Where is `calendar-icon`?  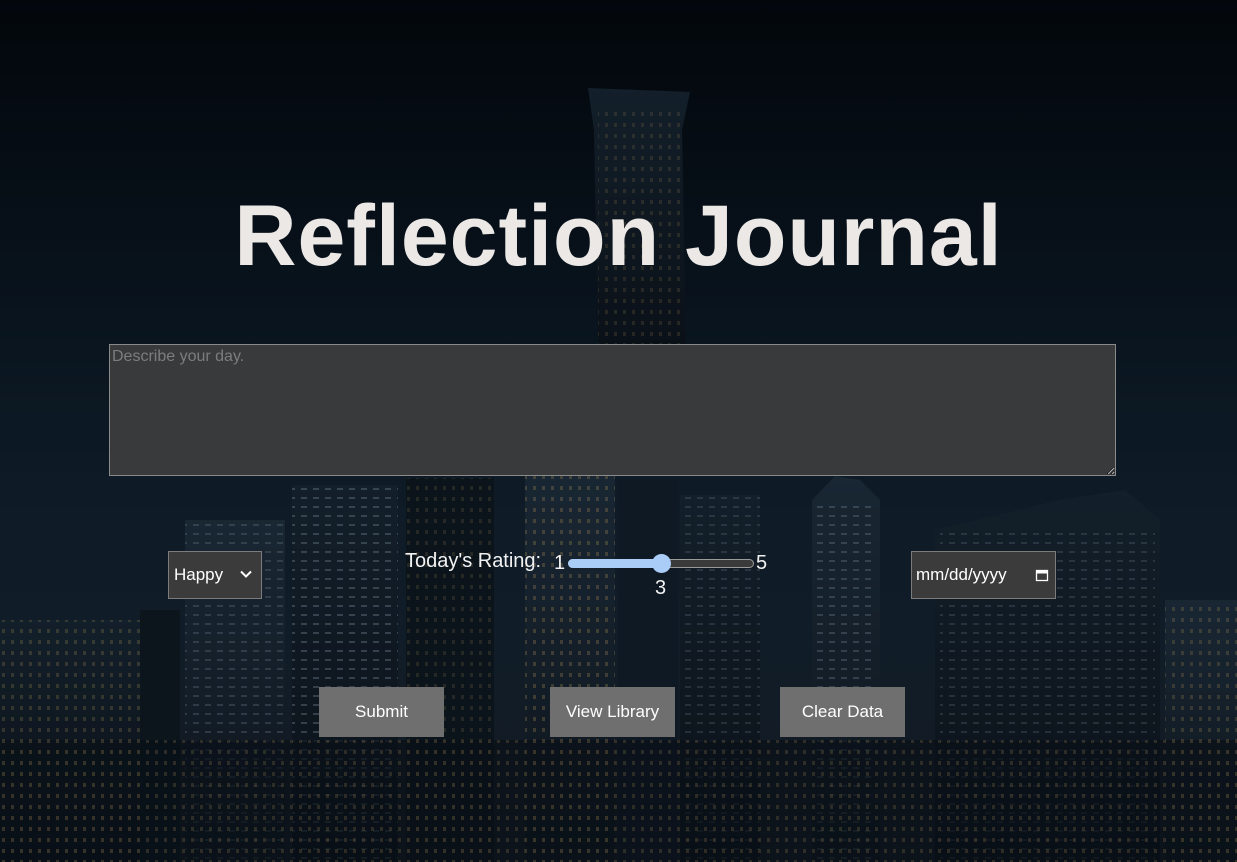 calendar-icon is located at coordinates (1042, 575).